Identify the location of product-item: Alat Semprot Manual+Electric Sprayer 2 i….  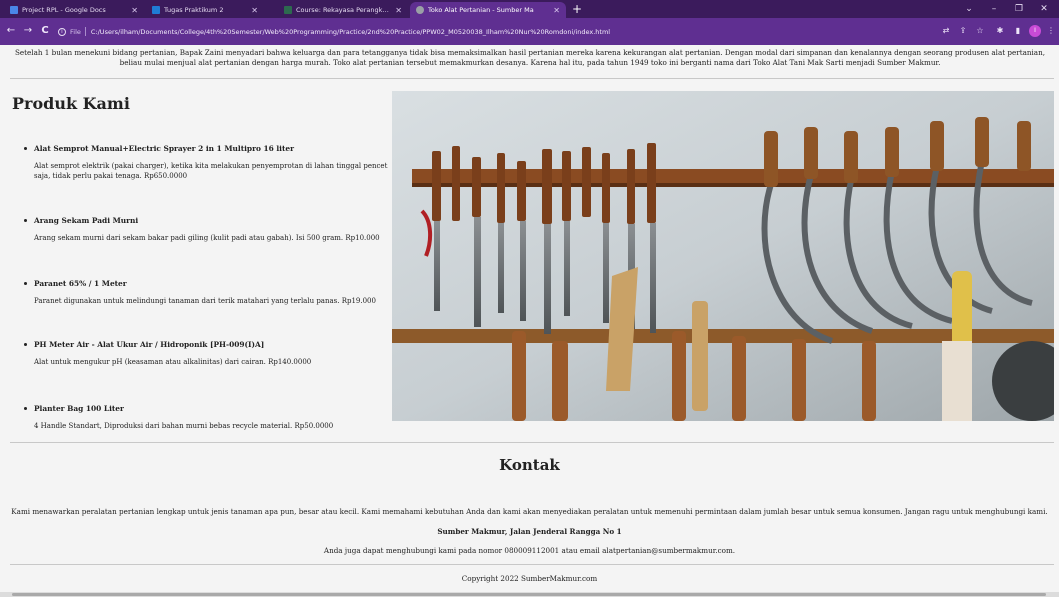
(208, 162).